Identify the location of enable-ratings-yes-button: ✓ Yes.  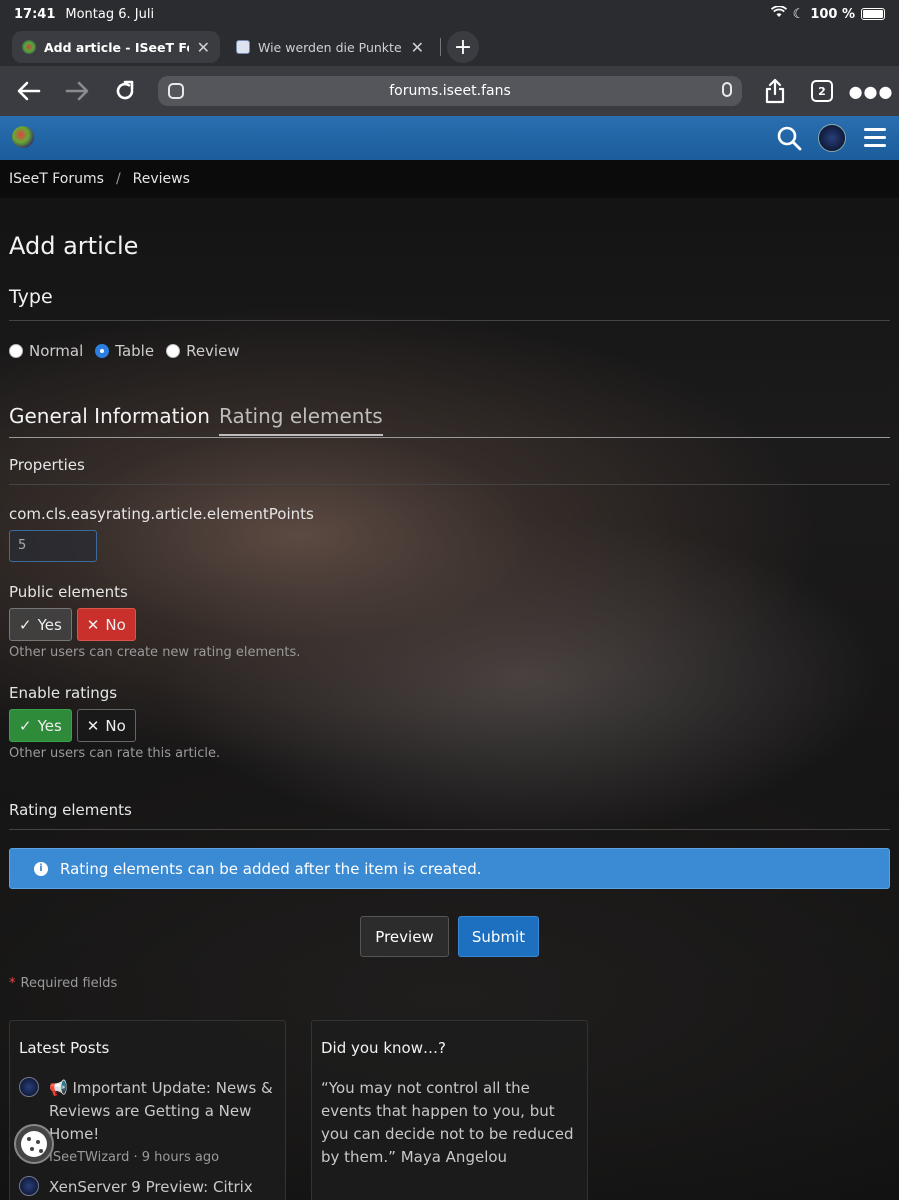
(40, 725).